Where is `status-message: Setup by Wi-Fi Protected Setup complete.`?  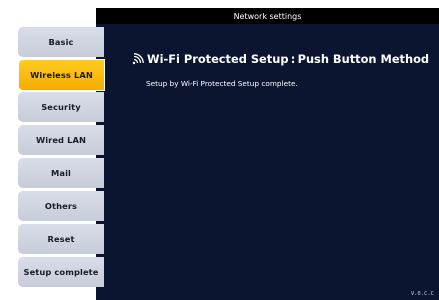 status-message: Setup by Wi-Fi Protected Setup complete. is located at coordinates (222, 83).